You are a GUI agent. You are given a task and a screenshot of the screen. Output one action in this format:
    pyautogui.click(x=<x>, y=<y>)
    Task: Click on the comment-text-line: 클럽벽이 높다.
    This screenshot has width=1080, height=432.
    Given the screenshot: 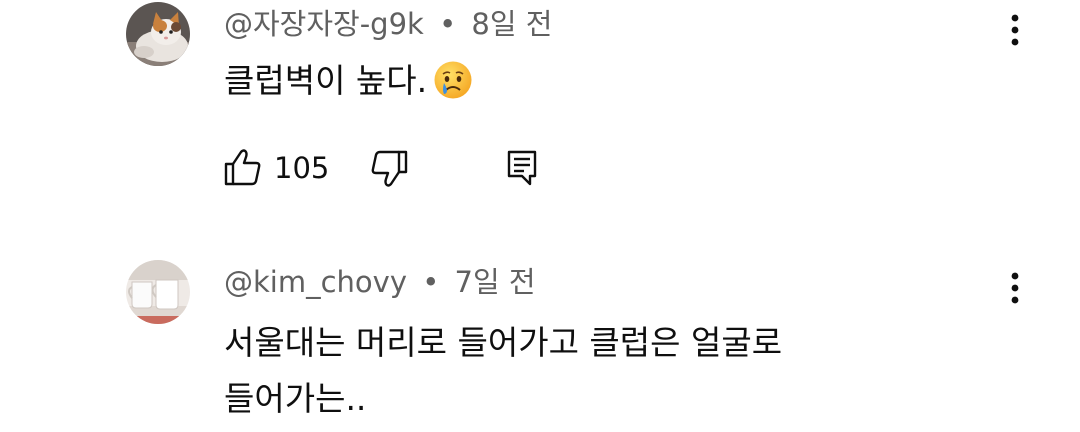 What is the action you would take?
    pyautogui.click(x=348, y=85)
    